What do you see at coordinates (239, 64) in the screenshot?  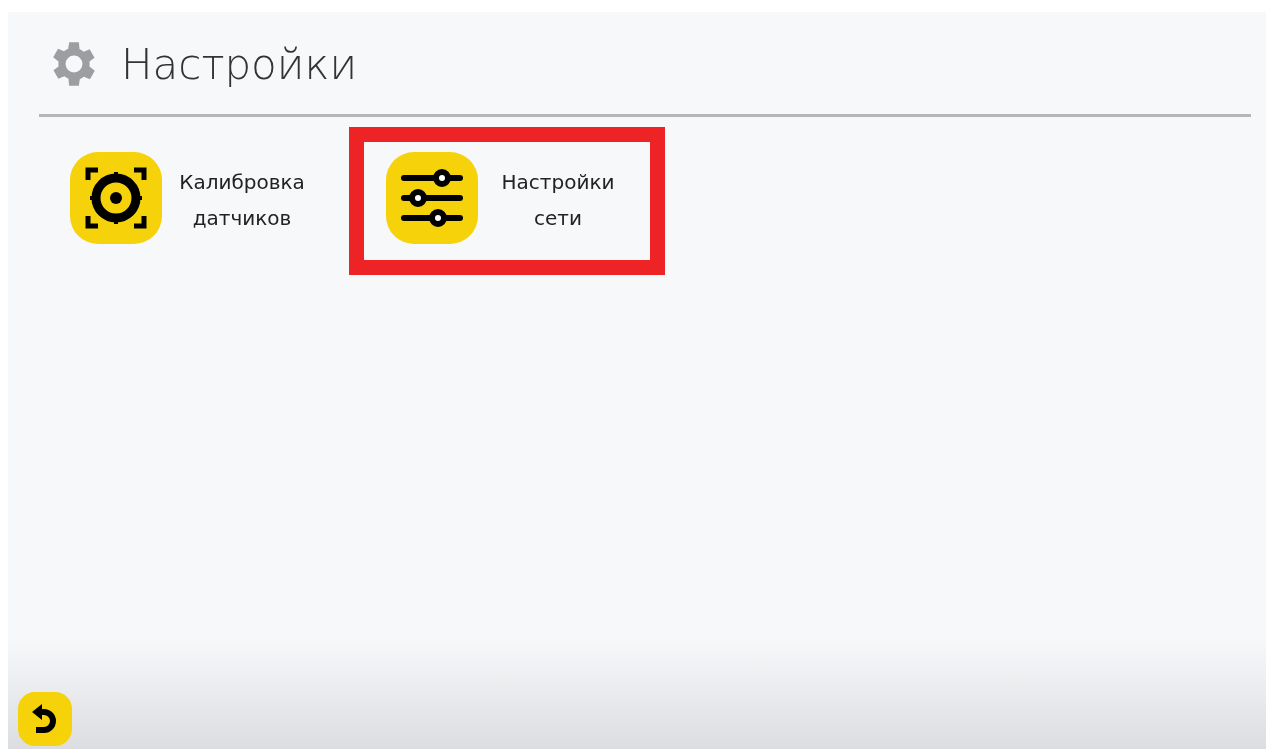 I see `page-title: Настройки` at bounding box center [239, 64].